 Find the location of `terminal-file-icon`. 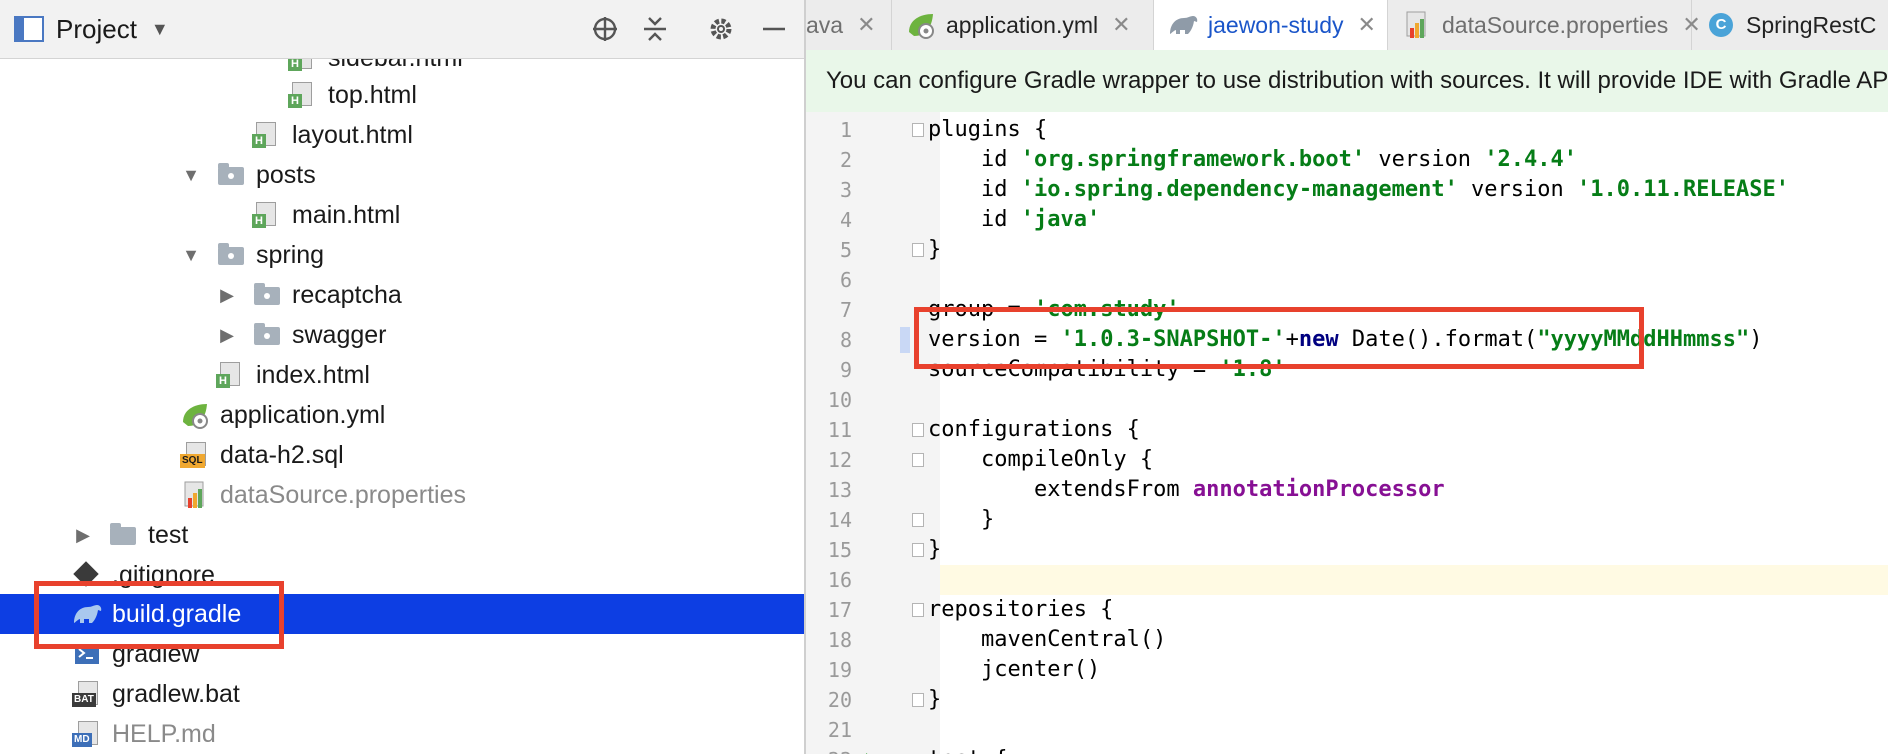

terminal-file-icon is located at coordinates (87, 654).